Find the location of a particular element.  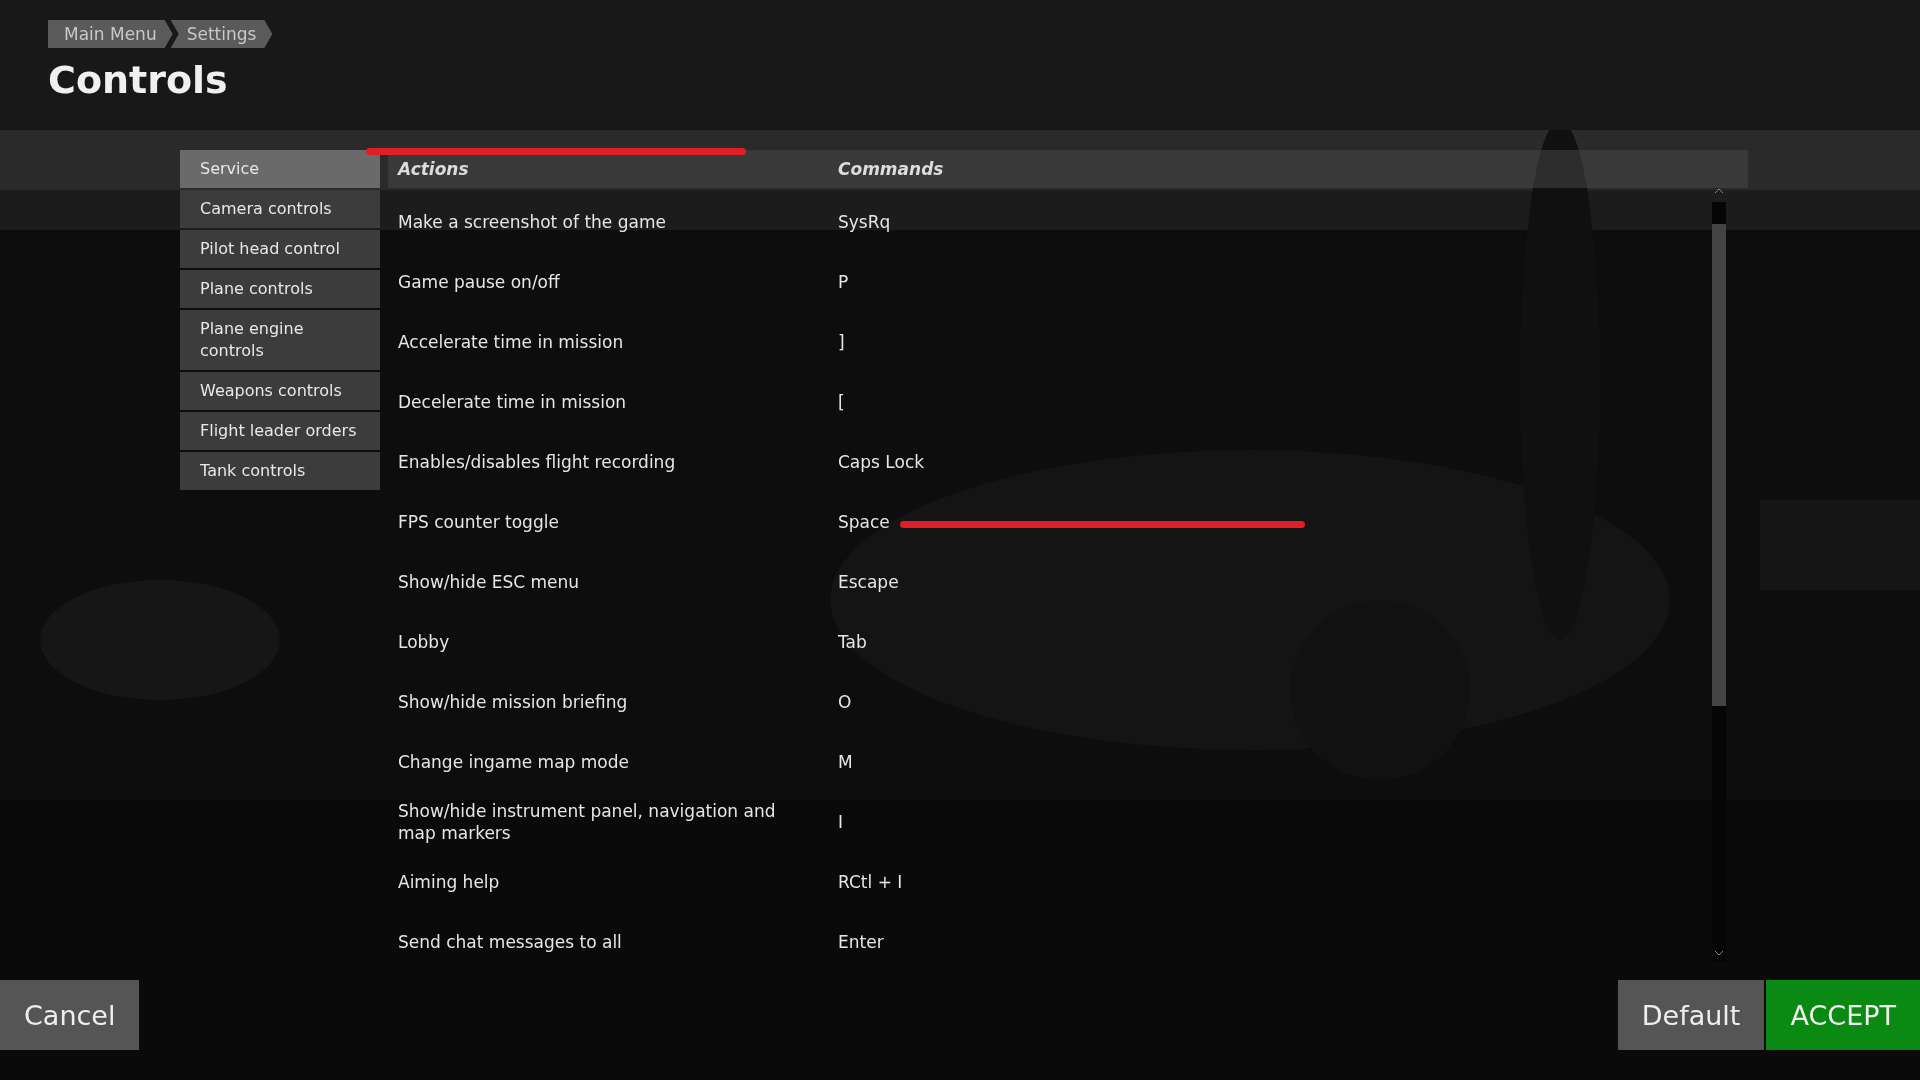

action-cell-text: Enables/disables flight recording is located at coordinates (537, 462).